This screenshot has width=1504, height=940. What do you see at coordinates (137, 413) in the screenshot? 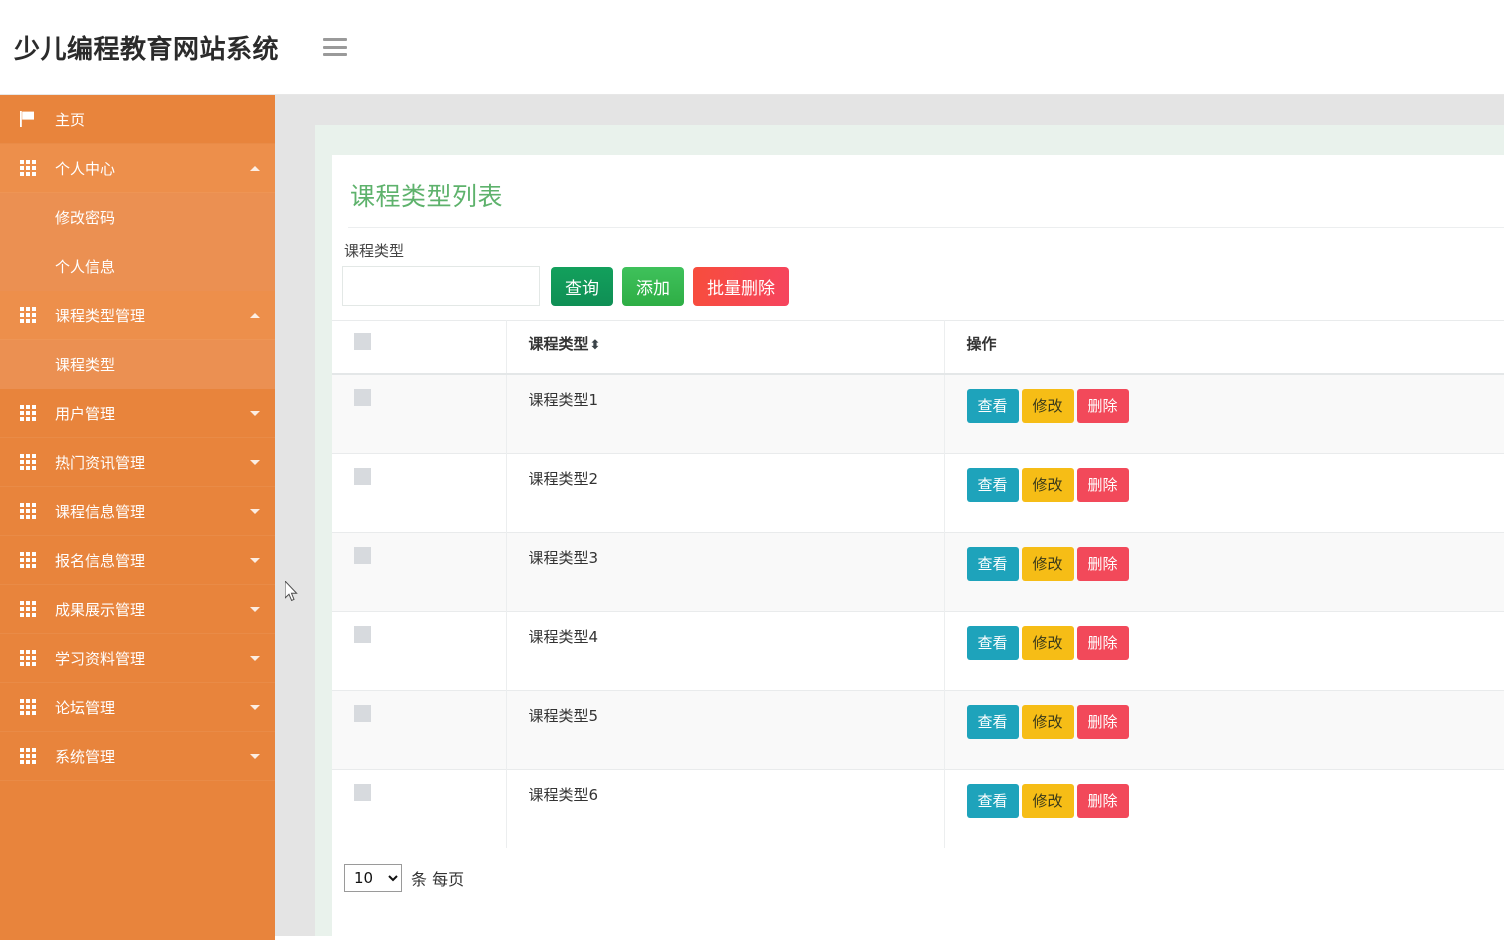
I see `sidebar-item-6: 用户管理` at bounding box center [137, 413].